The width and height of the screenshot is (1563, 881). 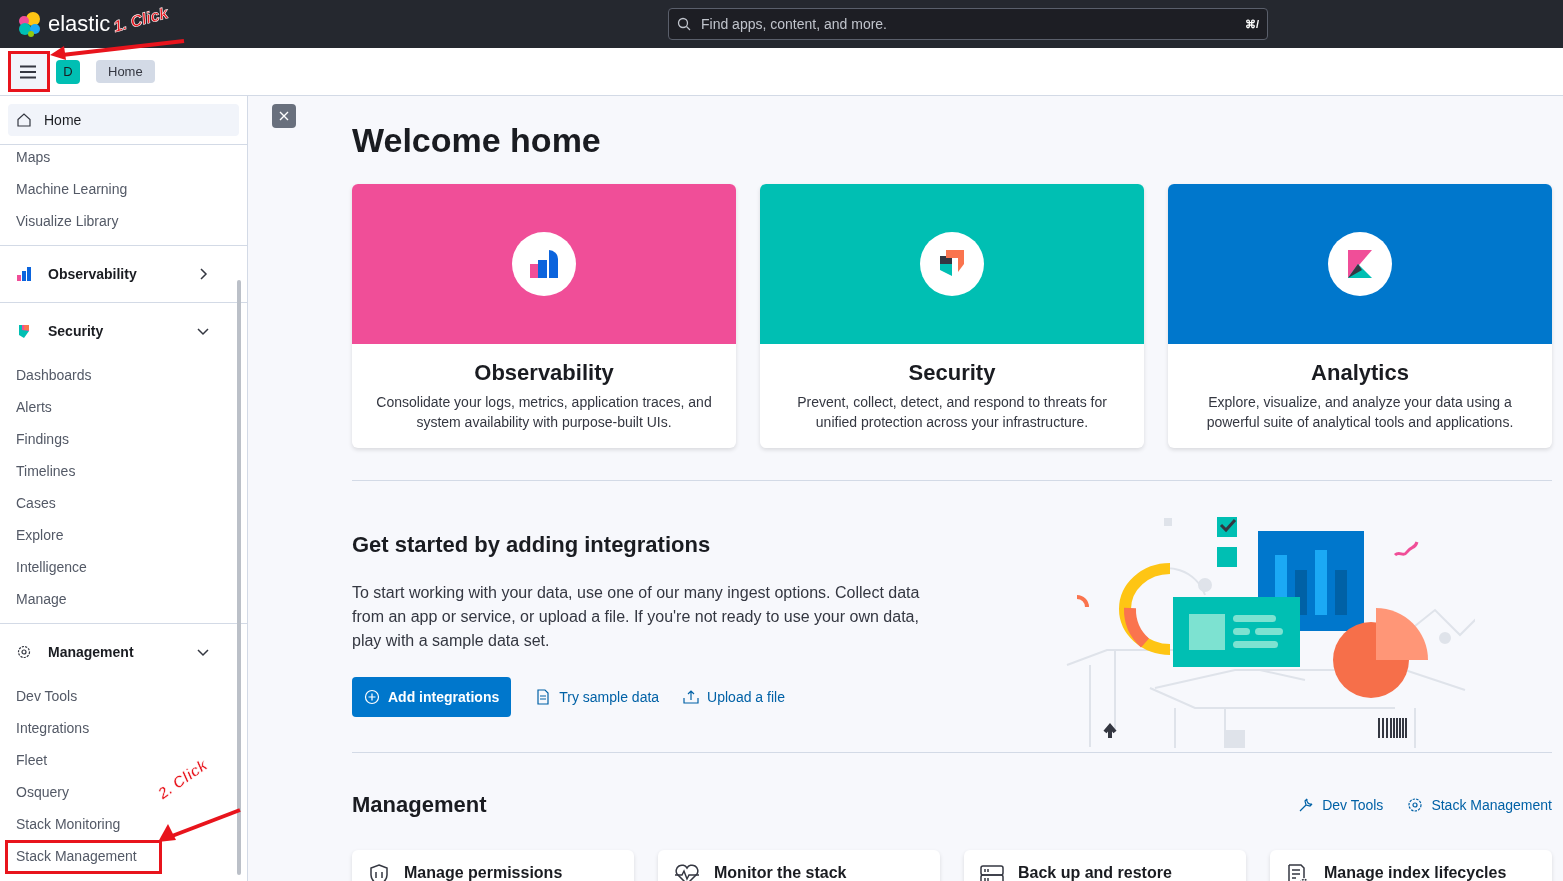 What do you see at coordinates (46, 471) in the screenshot?
I see `nav-item: Timelines` at bounding box center [46, 471].